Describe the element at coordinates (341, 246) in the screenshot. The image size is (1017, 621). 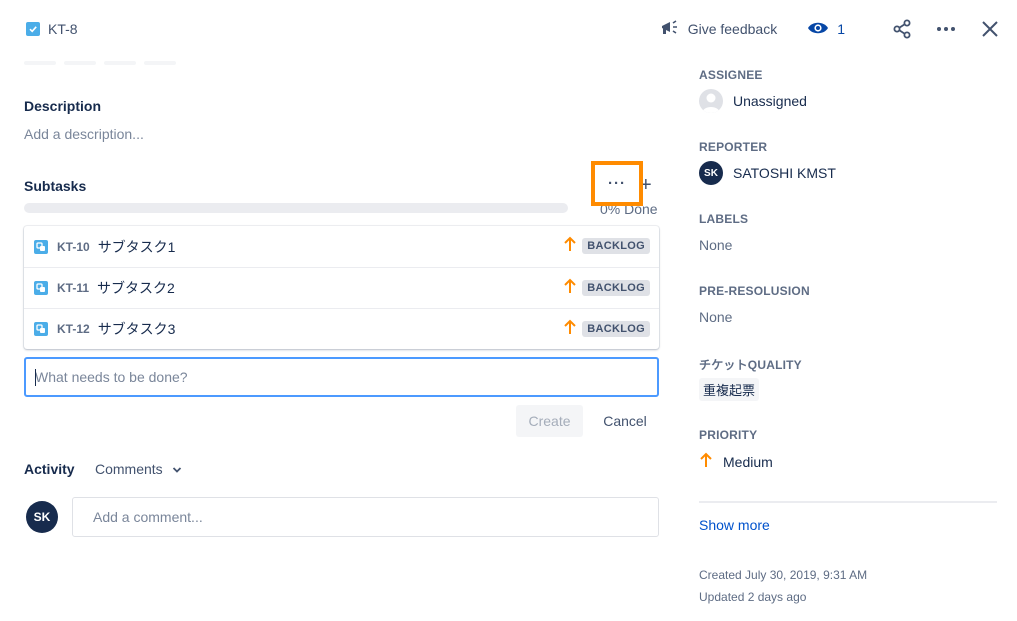
I see `subtask-row: KT-10 サブタスク1 BACKLOG` at that location.